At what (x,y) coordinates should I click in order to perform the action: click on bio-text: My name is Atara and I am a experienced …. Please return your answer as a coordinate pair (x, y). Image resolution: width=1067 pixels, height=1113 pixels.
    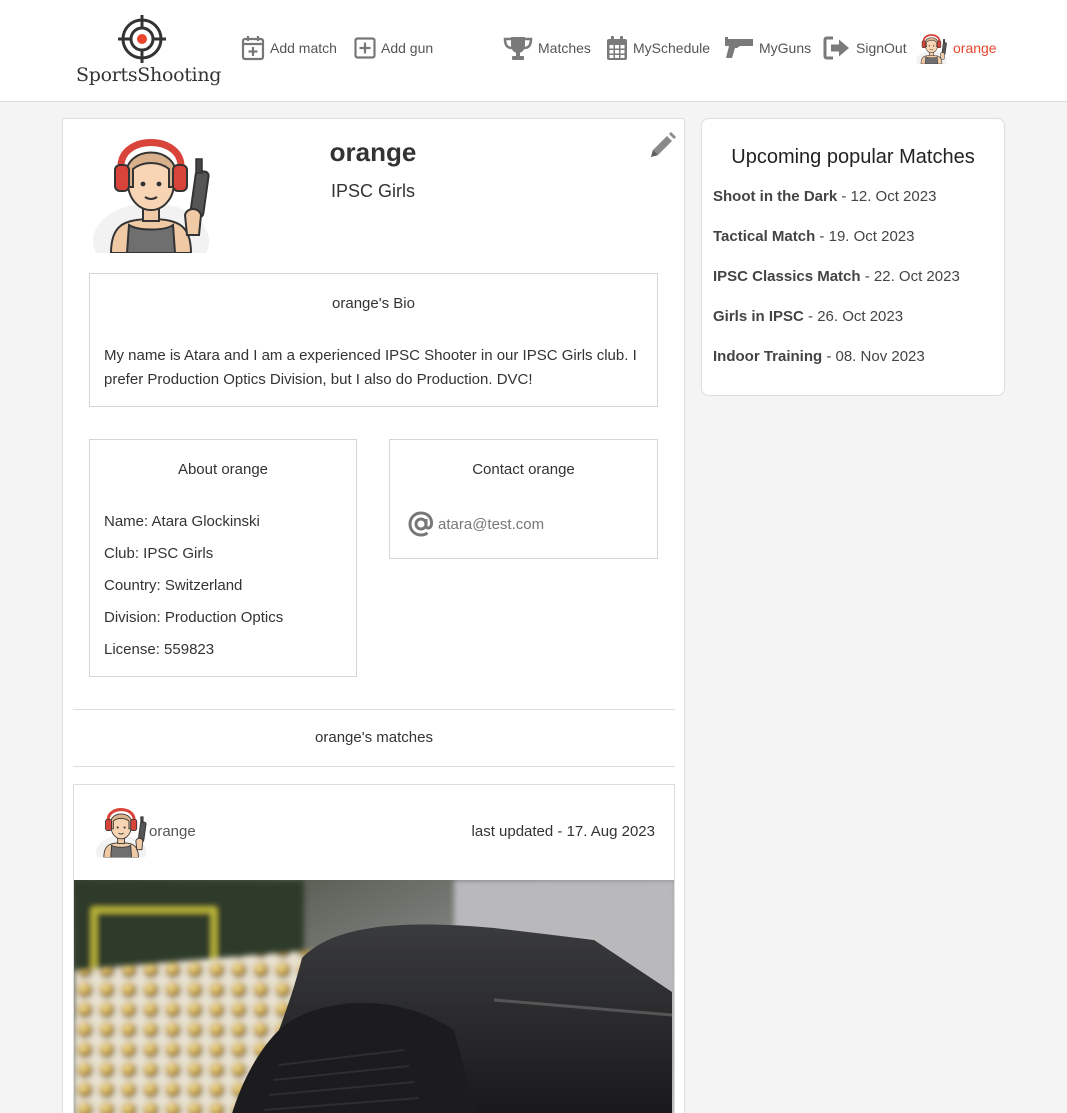
    Looking at the image, I should click on (370, 367).